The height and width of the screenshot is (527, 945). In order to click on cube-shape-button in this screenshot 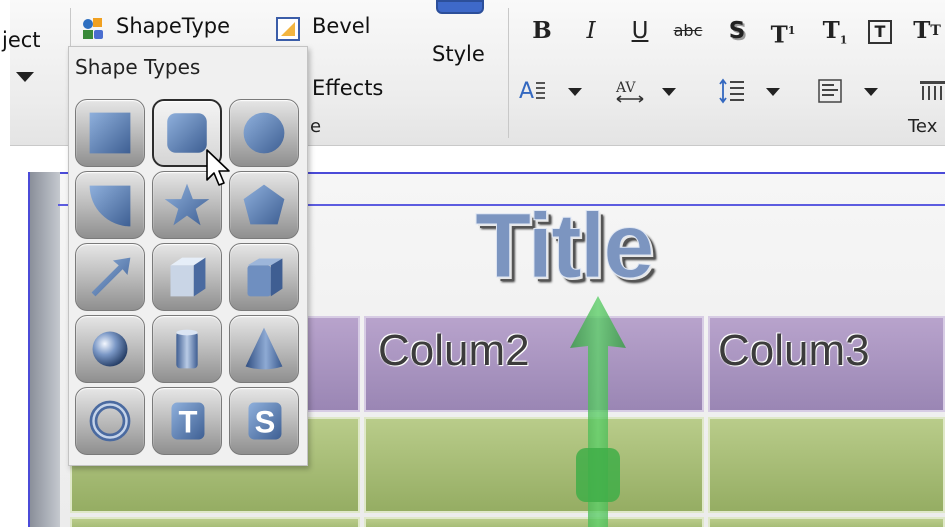, I will do `click(187, 277)`.